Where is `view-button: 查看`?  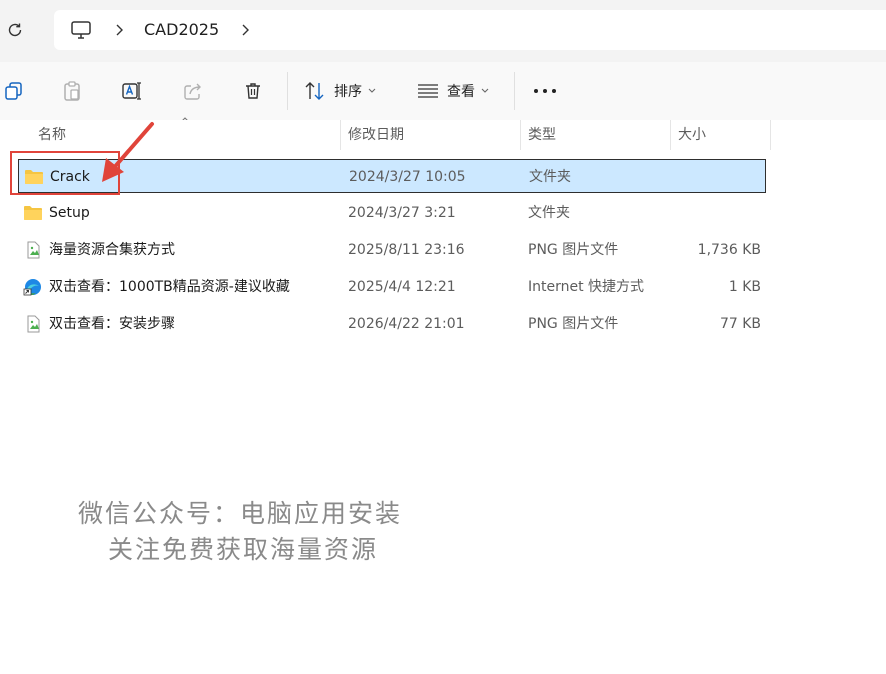
view-button: 查看 is located at coordinates (453, 91).